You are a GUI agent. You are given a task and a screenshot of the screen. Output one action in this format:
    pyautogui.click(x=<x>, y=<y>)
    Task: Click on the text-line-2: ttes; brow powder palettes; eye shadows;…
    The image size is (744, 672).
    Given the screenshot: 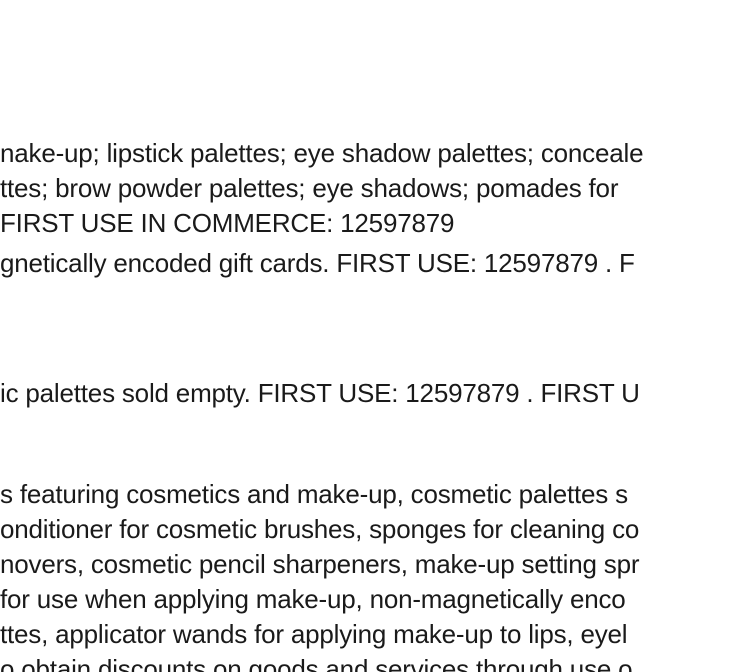 What is the action you would take?
    pyautogui.click(x=309, y=188)
    